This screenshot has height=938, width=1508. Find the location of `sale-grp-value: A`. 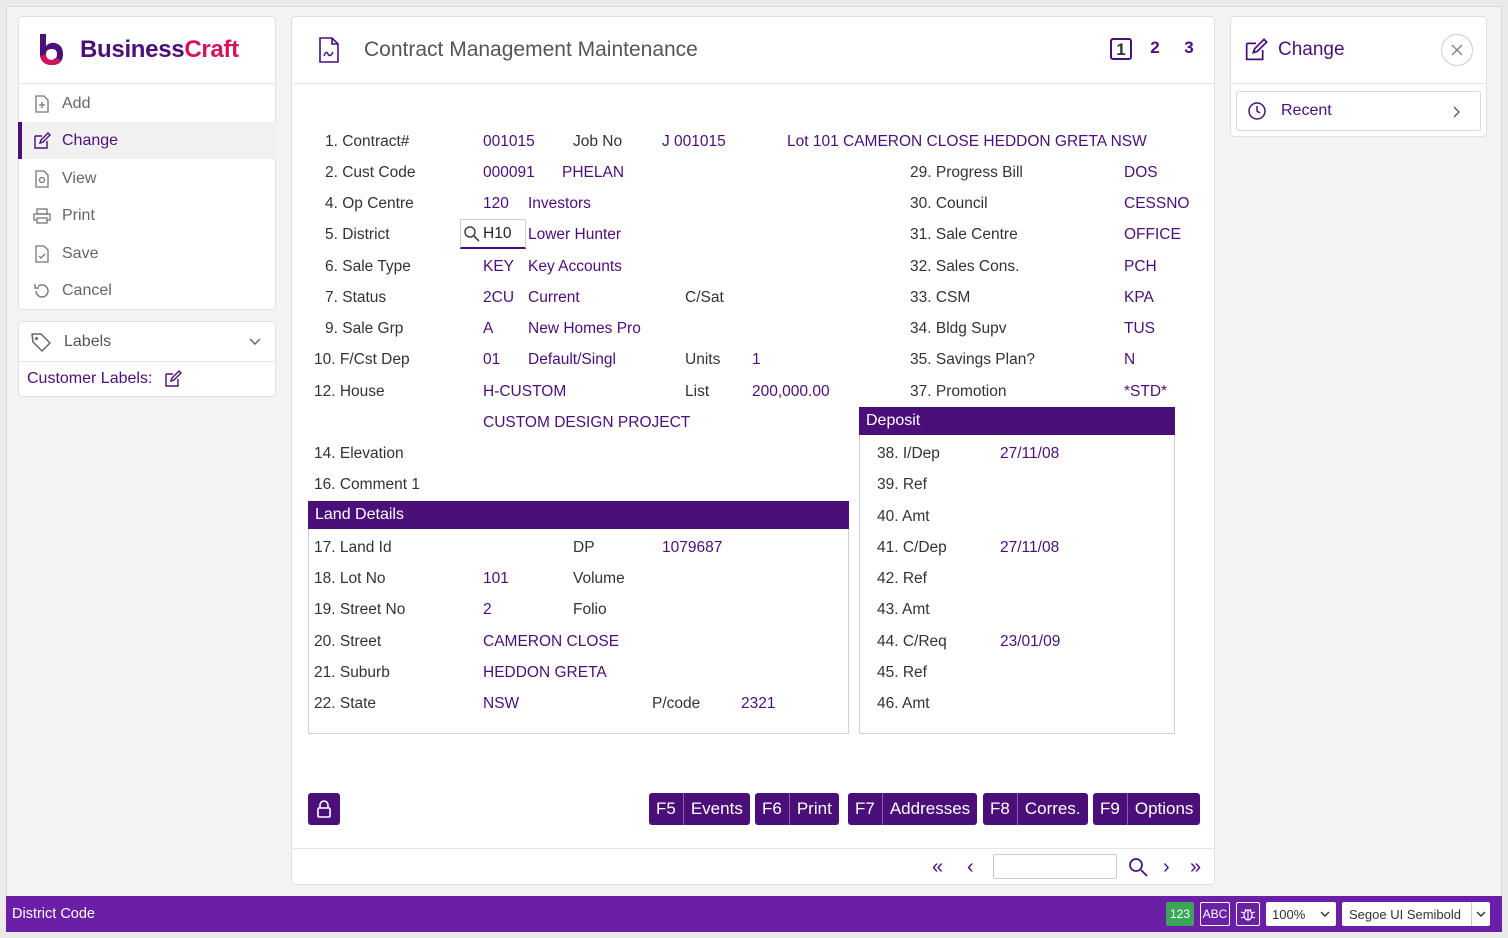

sale-grp-value: A is located at coordinates (488, 329).